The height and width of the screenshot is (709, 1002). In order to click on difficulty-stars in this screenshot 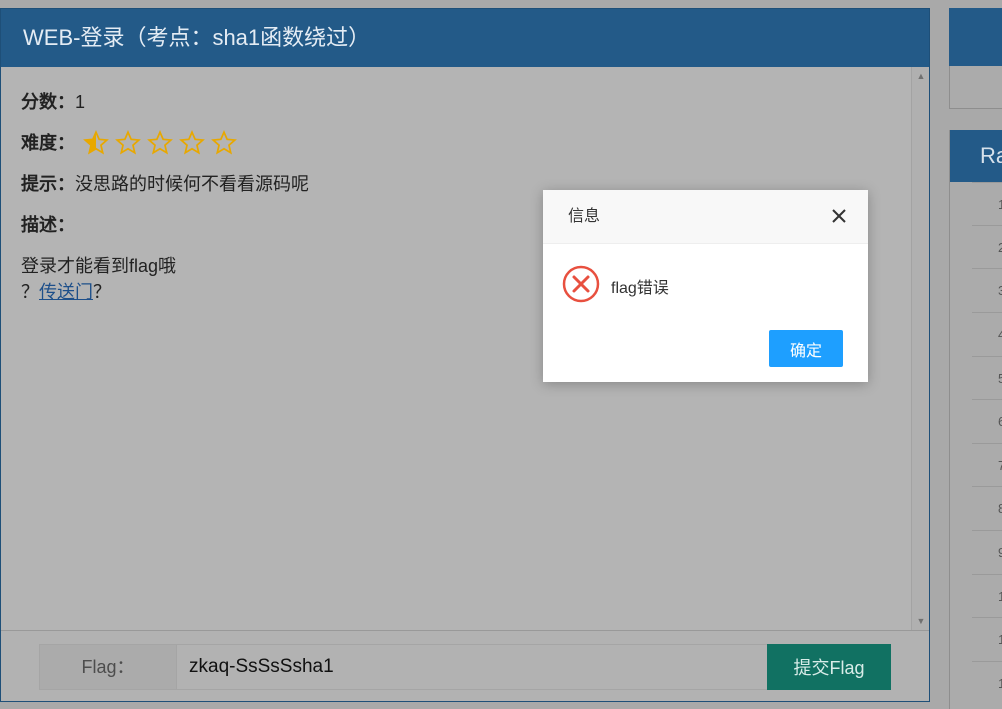, I will do `click(160, 142)`.